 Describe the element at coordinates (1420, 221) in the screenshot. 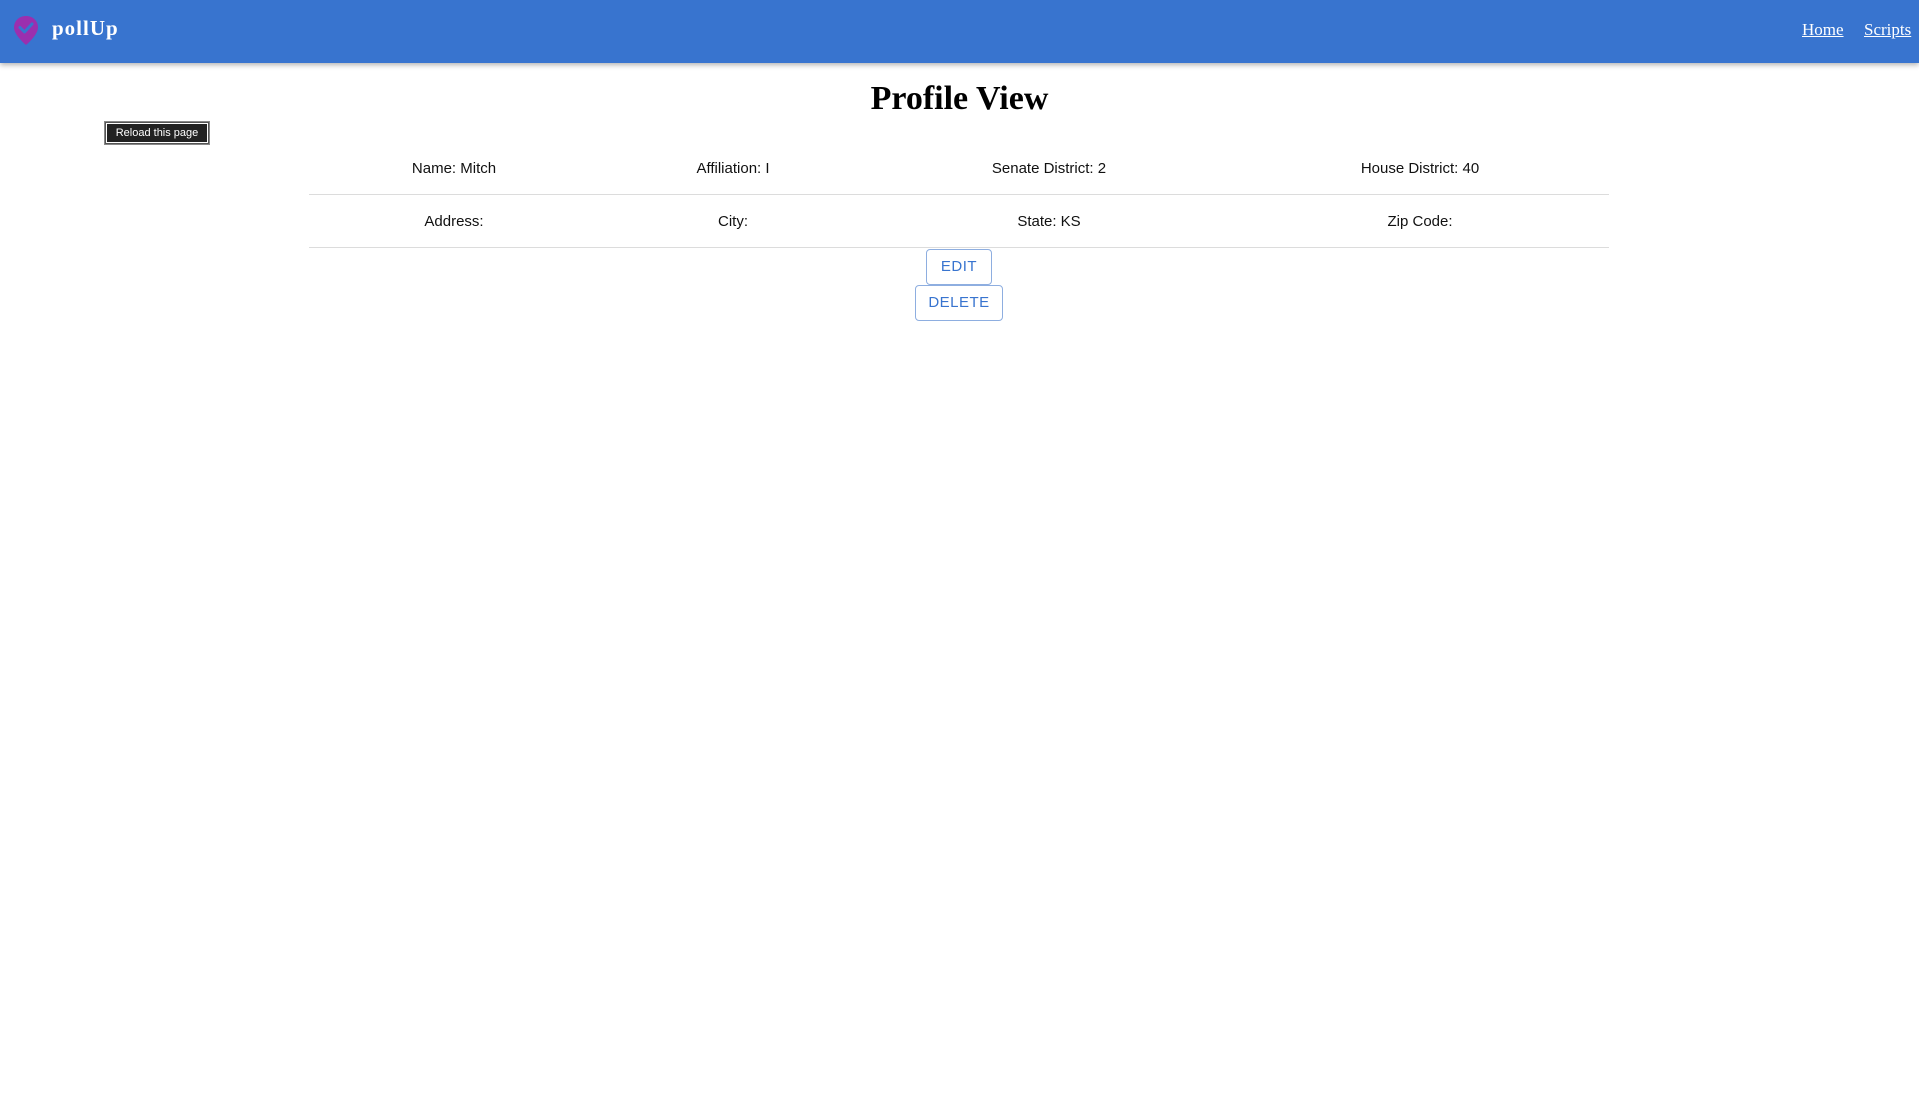

I see `profile-zip-code: Zip Code:` at that location.